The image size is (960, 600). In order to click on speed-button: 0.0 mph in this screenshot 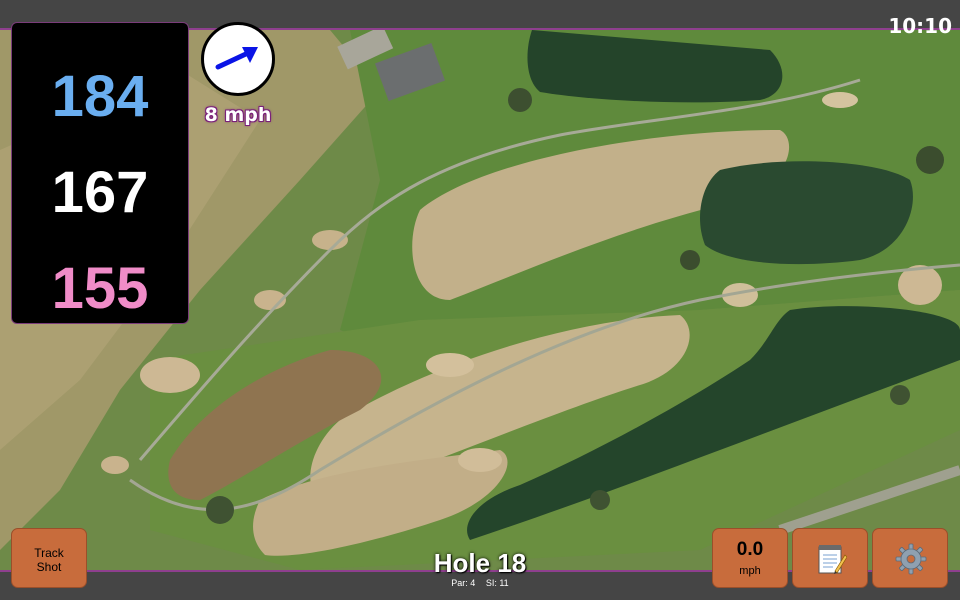, I will do `click(750, 558)`.